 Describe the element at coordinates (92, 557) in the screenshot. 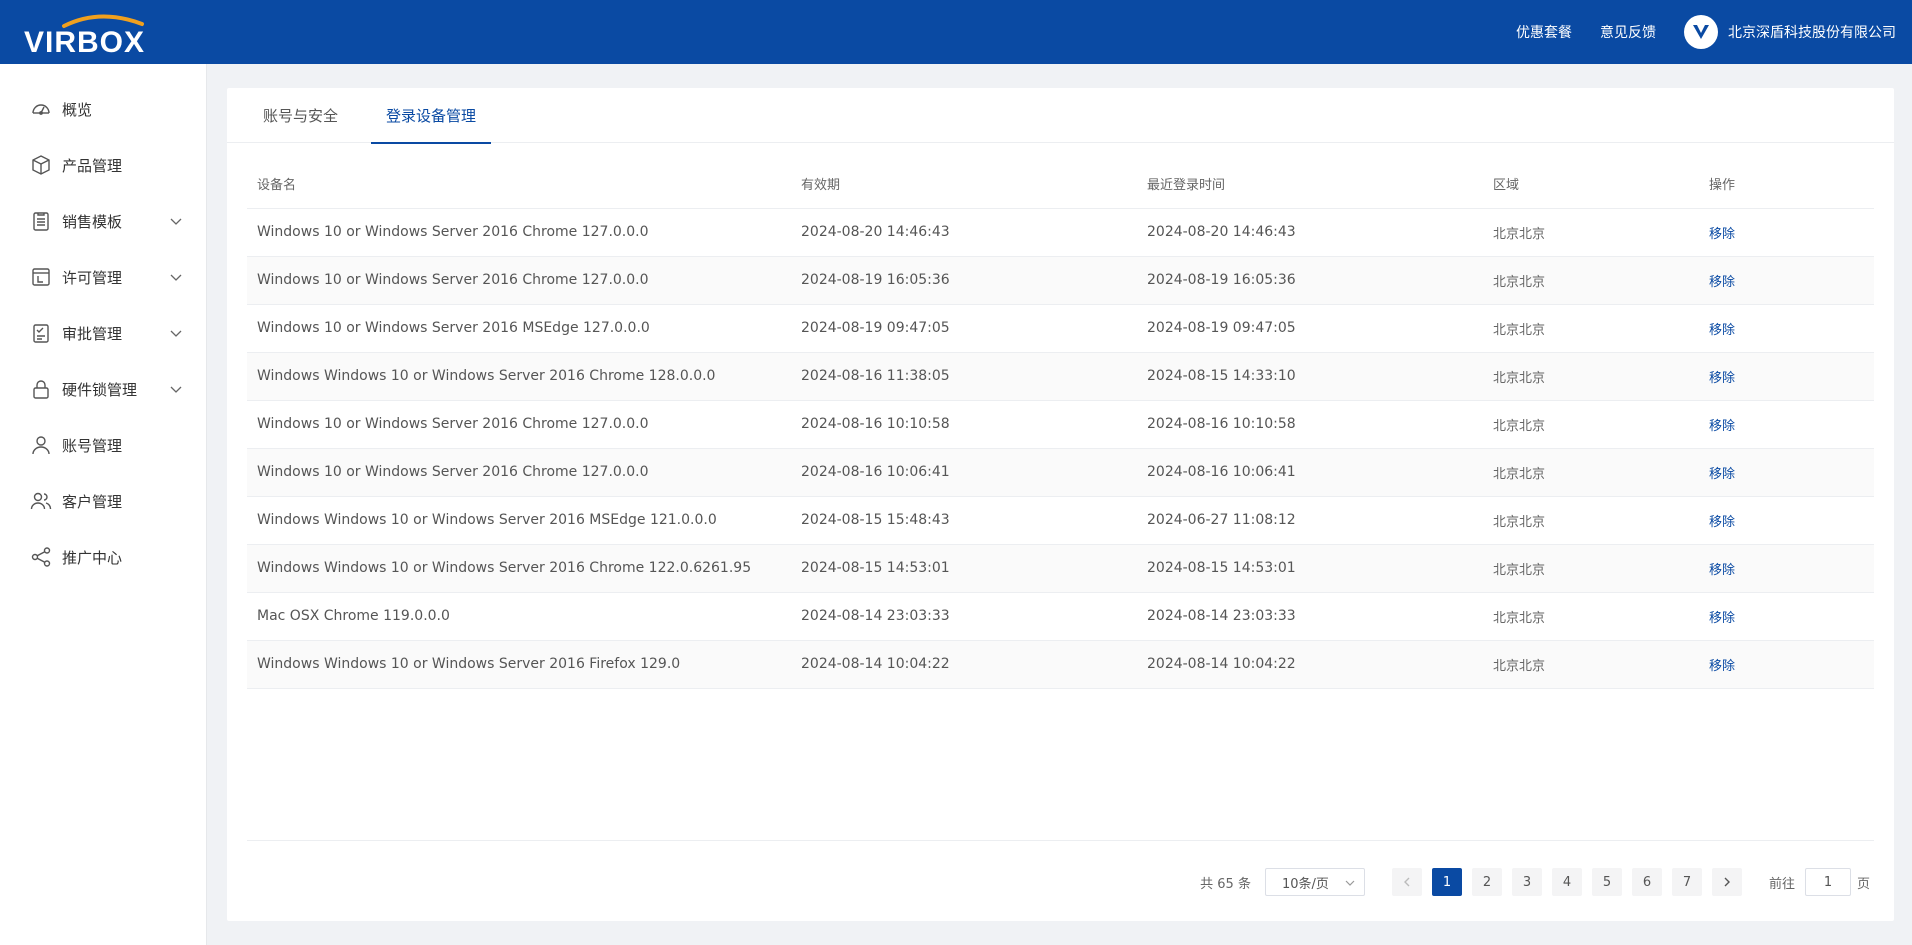

I see `sidebar-item-label: 推广中心` at that location.